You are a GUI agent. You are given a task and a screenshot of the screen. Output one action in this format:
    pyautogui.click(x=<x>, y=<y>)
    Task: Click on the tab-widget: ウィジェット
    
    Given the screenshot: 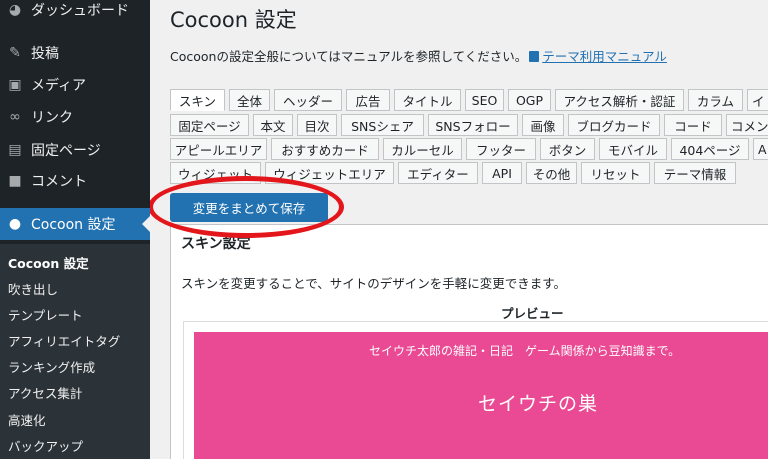 What is the action you would take?
    pyautogui.click(x=215, y=173)
    